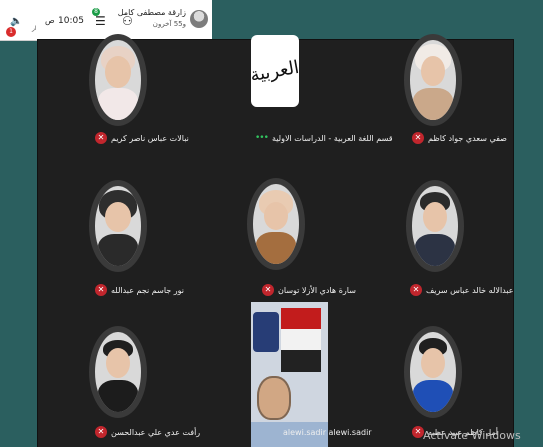  I want to click on participant-name-row: ✕ نور جاسم نجم عبدالله, so click(139, 290).